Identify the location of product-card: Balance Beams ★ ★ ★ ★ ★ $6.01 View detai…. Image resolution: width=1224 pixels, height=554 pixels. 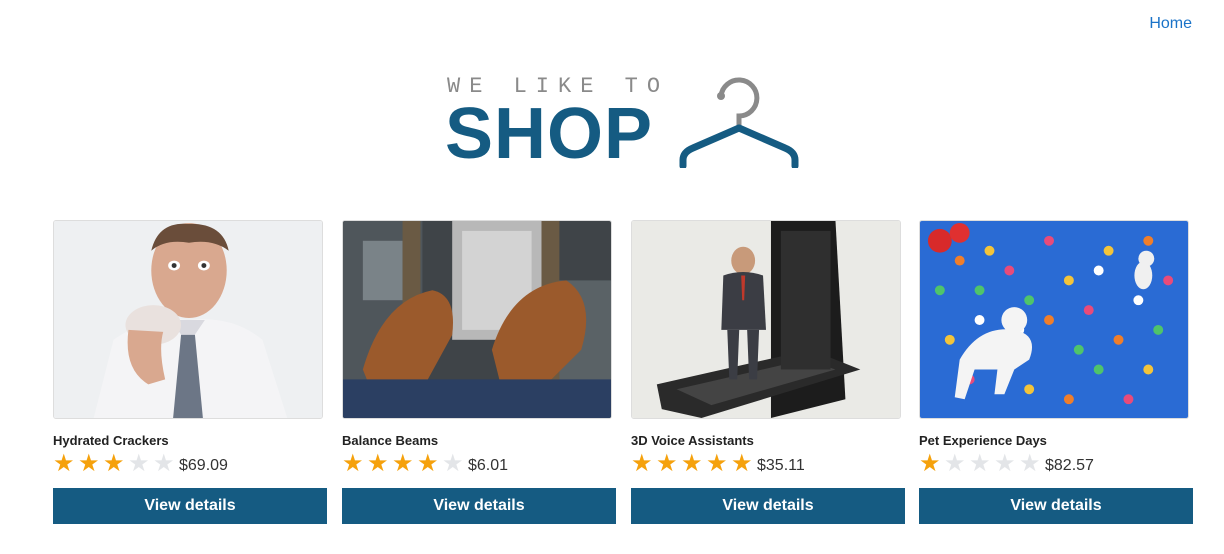
(479, 372).